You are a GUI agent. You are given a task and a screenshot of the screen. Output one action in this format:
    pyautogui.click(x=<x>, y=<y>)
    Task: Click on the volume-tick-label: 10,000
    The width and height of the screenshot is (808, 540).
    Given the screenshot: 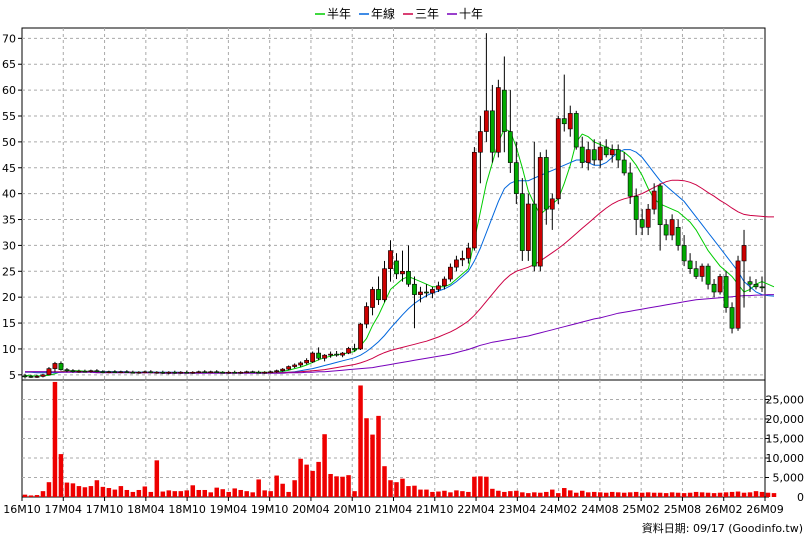 What is the action you would take?
    pyautogui.click(x=785, y=458)
    